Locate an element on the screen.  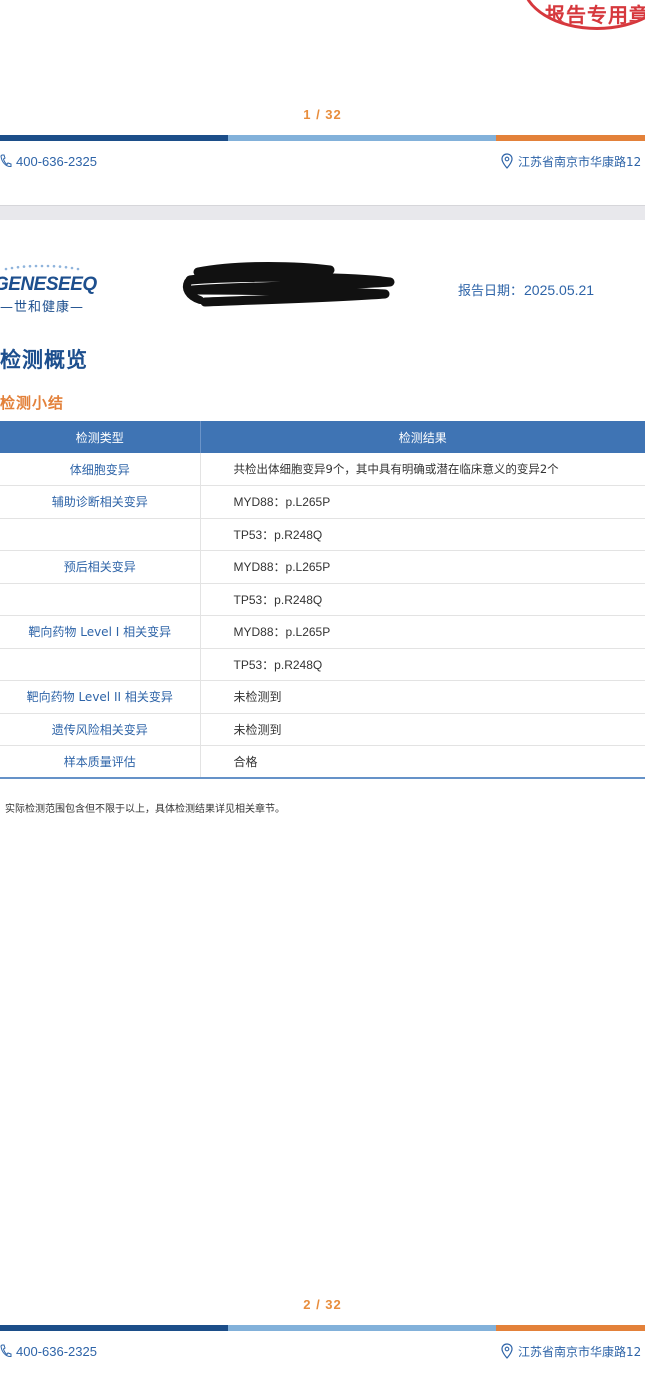
table-row: 靶向药物 Level I 相关变异 MYD88：p.L265P is located at coordinates (322, 632).